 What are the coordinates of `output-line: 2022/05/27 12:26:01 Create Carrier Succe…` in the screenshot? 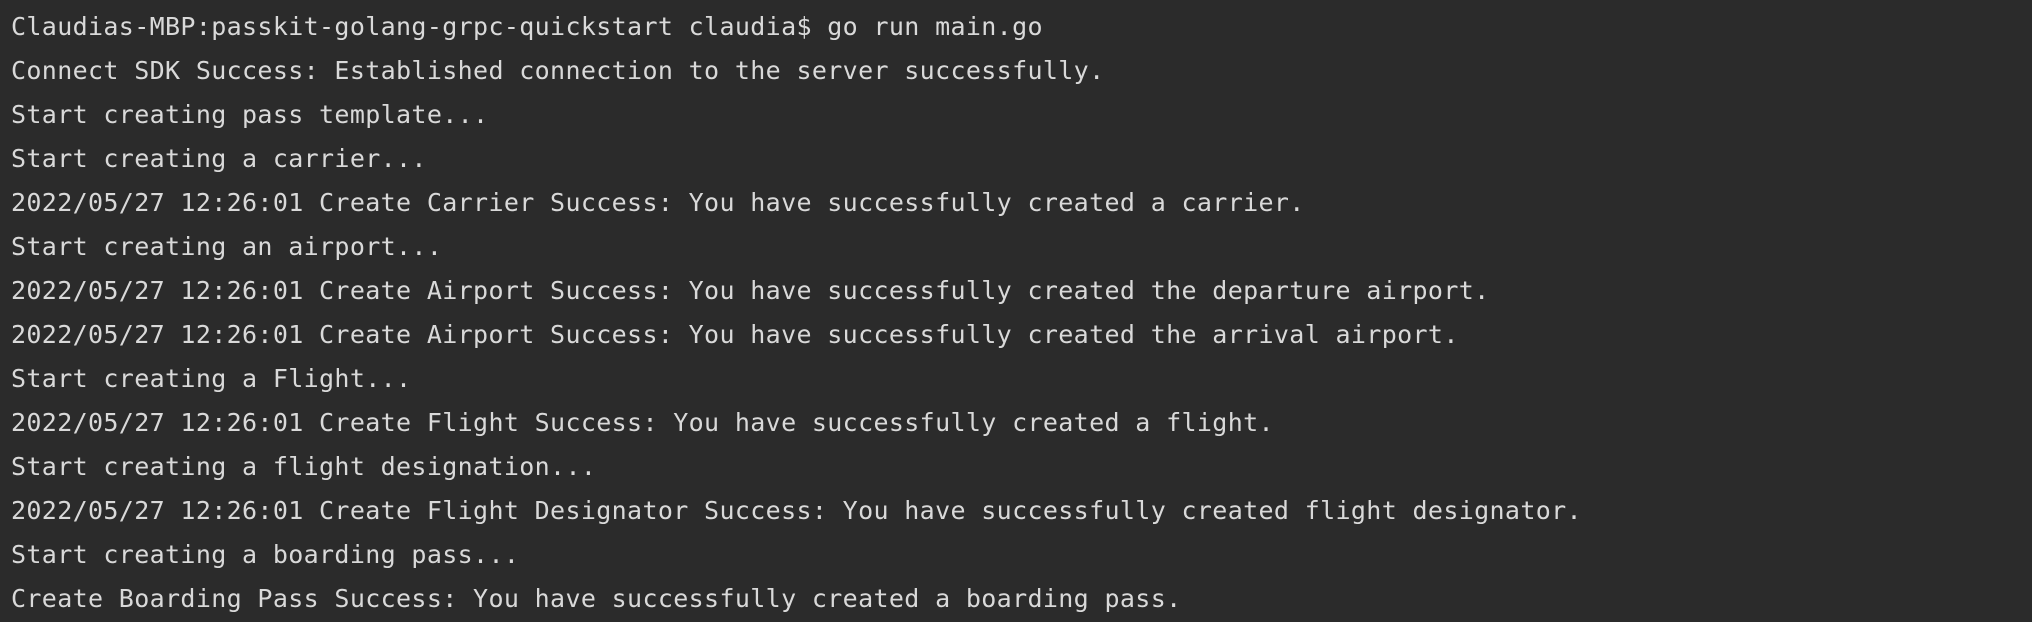 It's located at (658, 202).